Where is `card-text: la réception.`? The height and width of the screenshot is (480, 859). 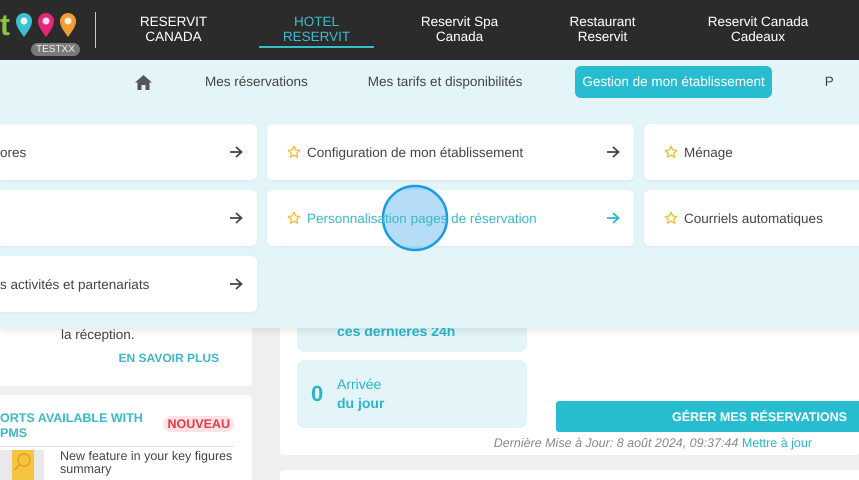
card-text: la réception. is located at coordinates (98, 335).